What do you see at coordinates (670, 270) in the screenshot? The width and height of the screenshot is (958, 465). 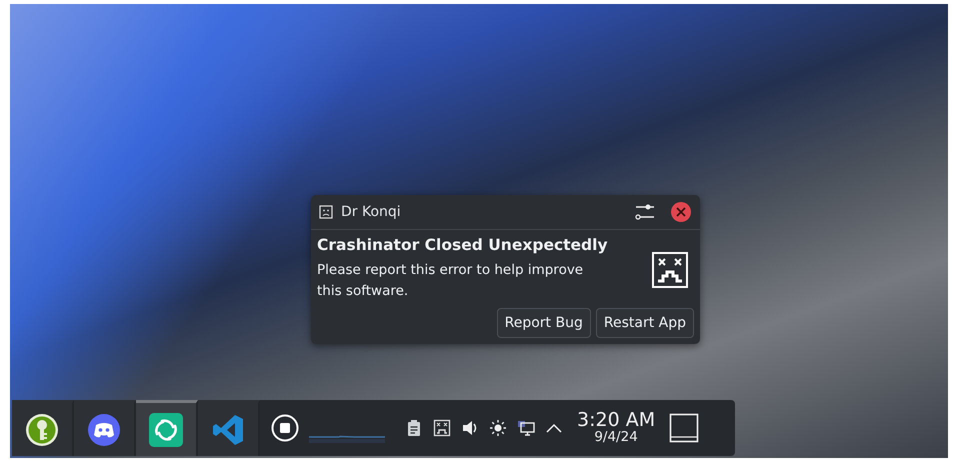 I see `crash-face-icon` at bounding box center [670, 270].